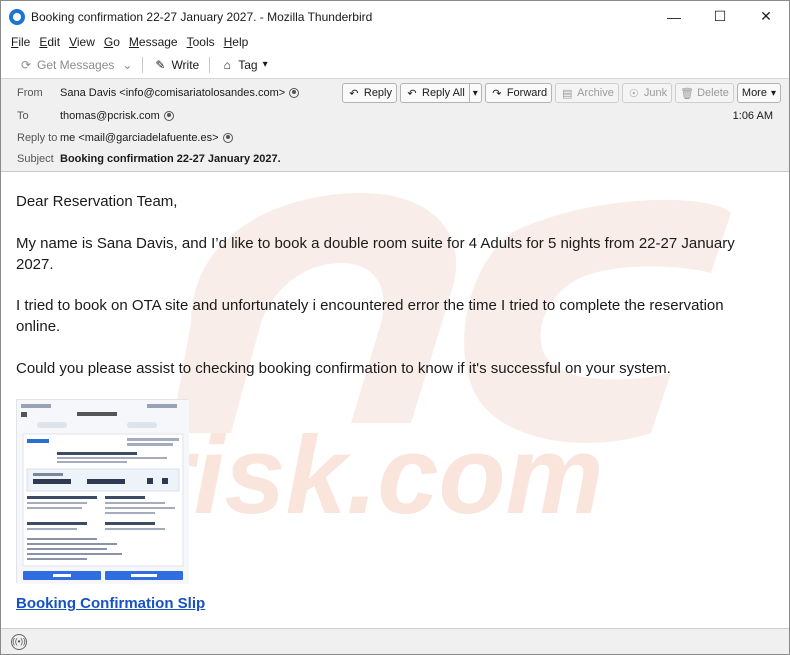  Describe the element at coordinates (17, 16) in the screenshot. I see `thunderbird-logo-icon` at that location.